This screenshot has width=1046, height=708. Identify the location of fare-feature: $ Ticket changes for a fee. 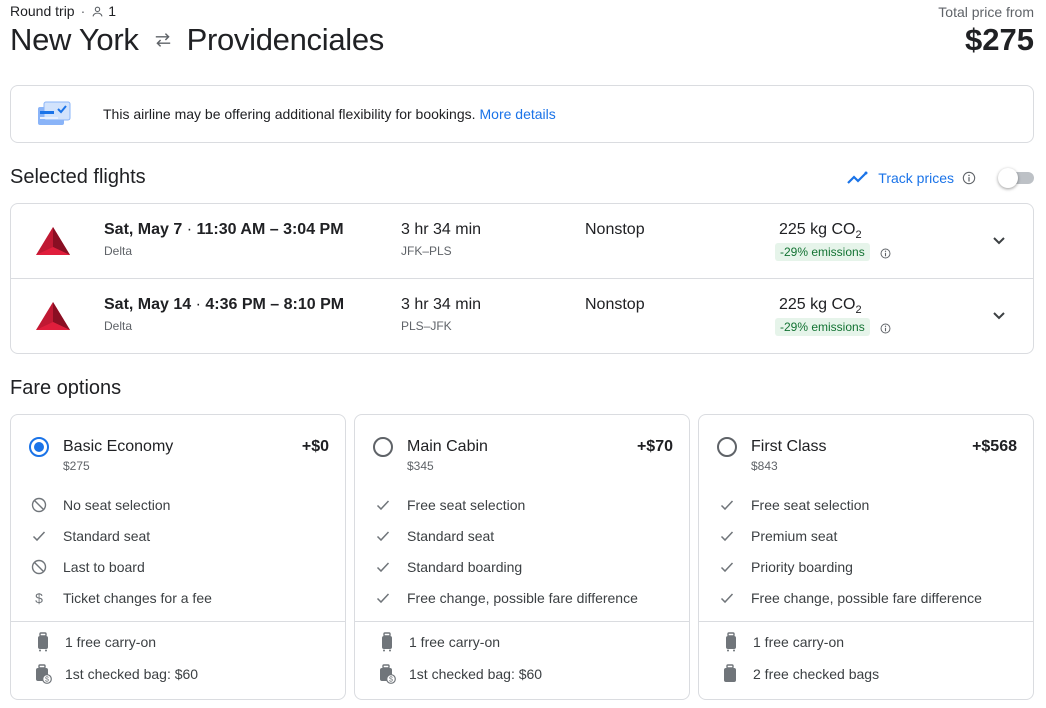
(178, 598).